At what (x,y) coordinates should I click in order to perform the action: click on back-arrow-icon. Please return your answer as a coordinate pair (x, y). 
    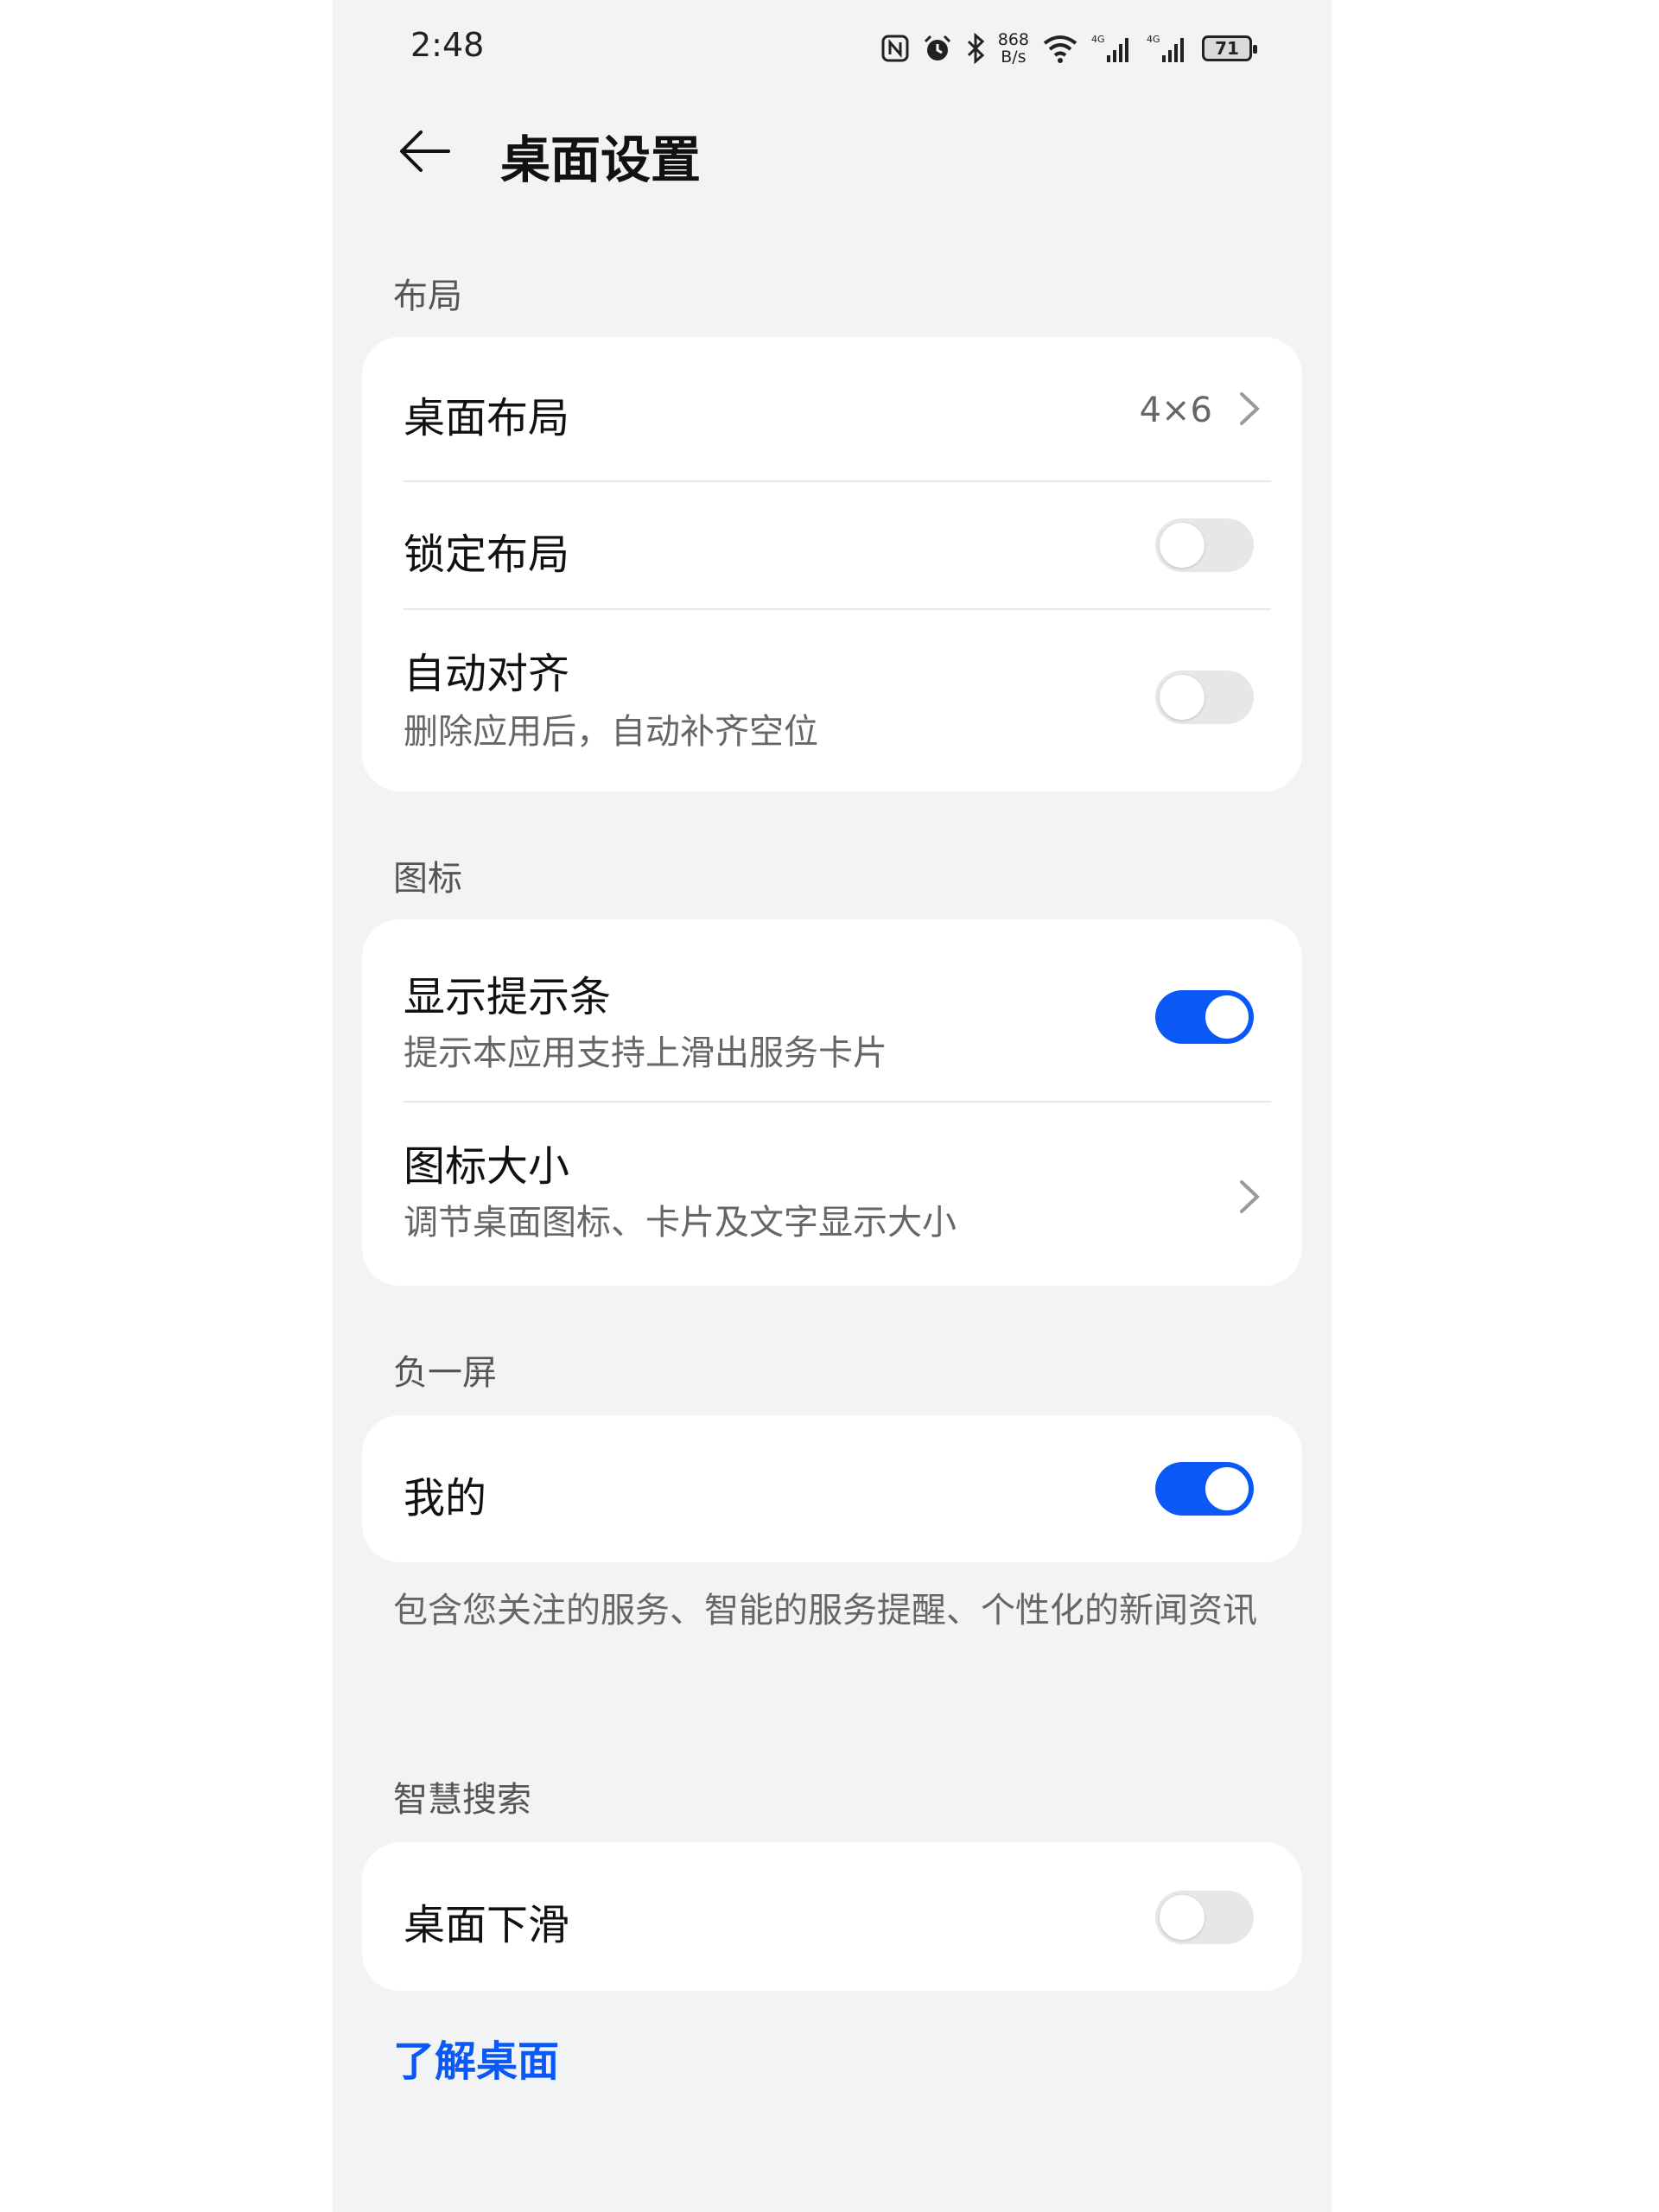
    Looking at the image, I should click on (425, 151).